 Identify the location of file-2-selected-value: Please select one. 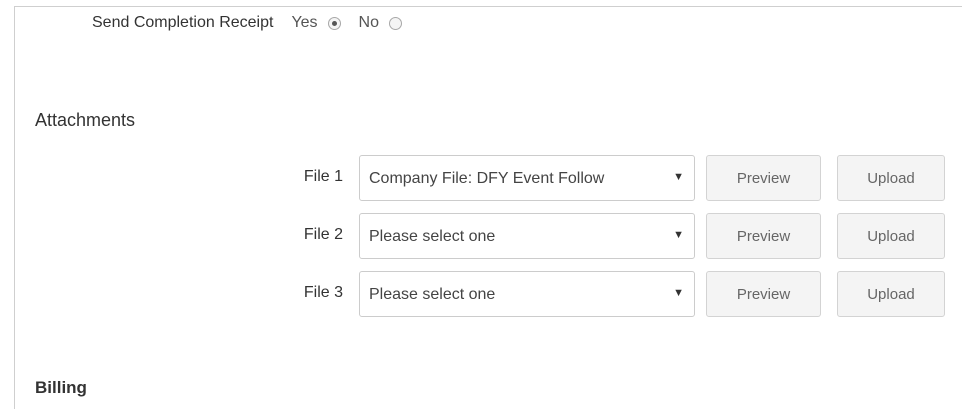
(432, 236).